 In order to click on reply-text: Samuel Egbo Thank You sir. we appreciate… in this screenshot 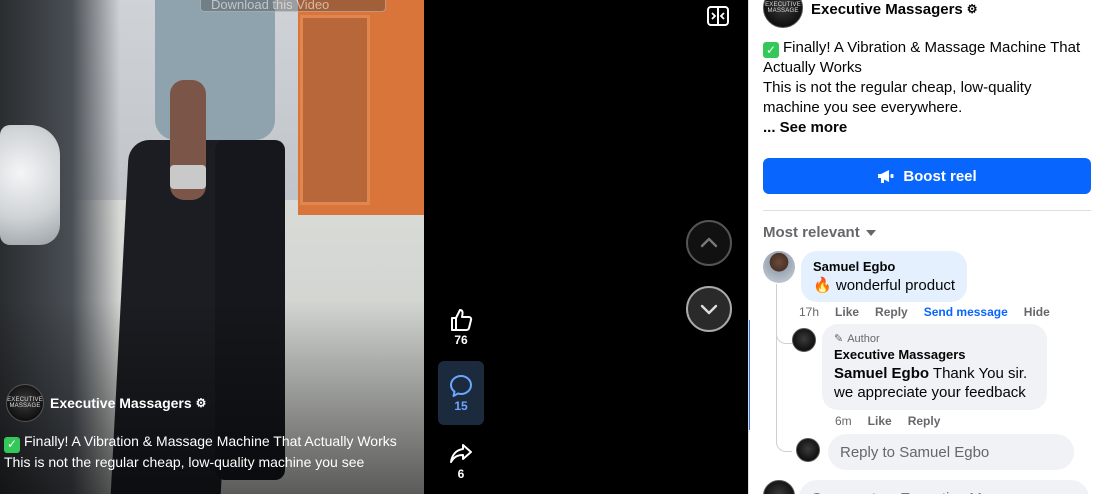, I will do `click(934, 383)`.